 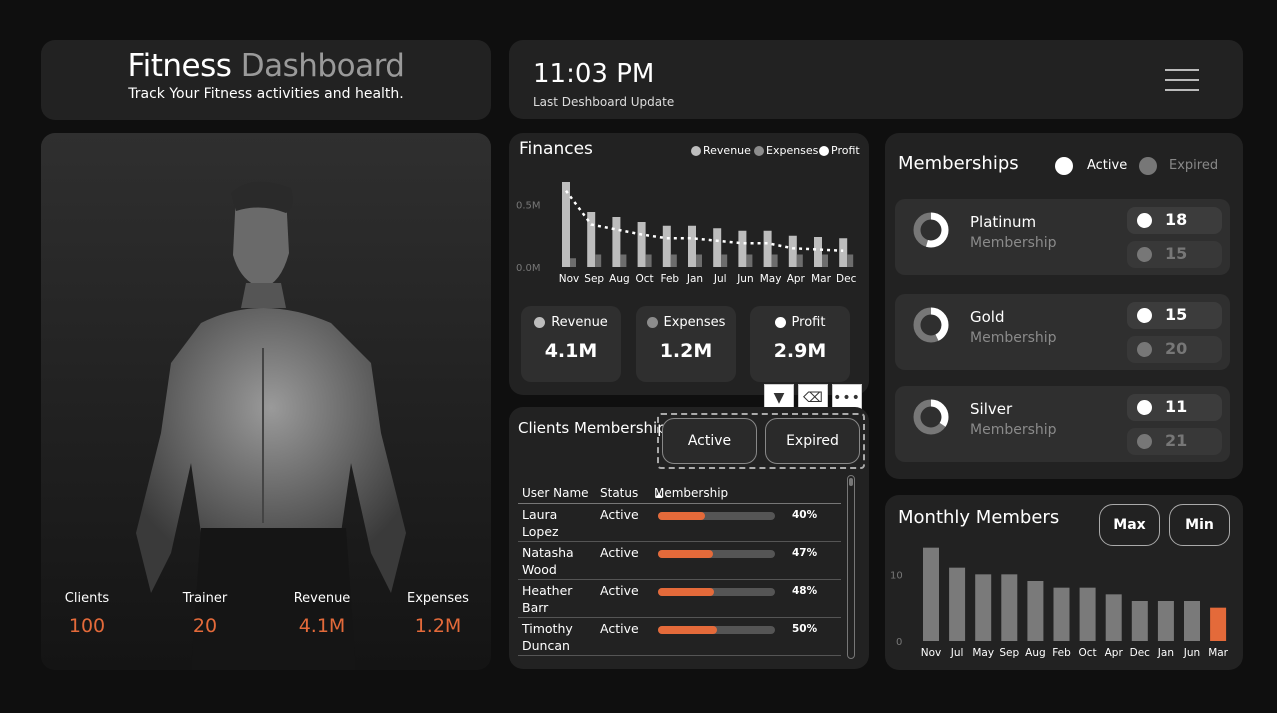 I want to click on kpi-value: 4.1M, so click(x=571, y=351).